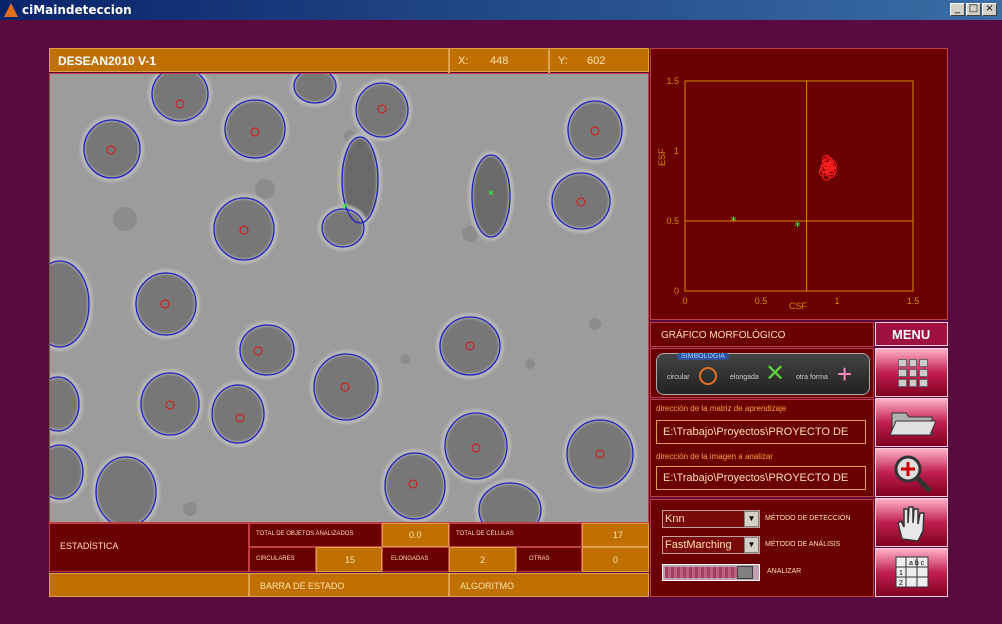 The width and height of the screenshot is (1002, 624). What do you see at coordinates (676, 151) in the screenshot?
I see `y-tick-label: 1` at bounding box center [676, 151].